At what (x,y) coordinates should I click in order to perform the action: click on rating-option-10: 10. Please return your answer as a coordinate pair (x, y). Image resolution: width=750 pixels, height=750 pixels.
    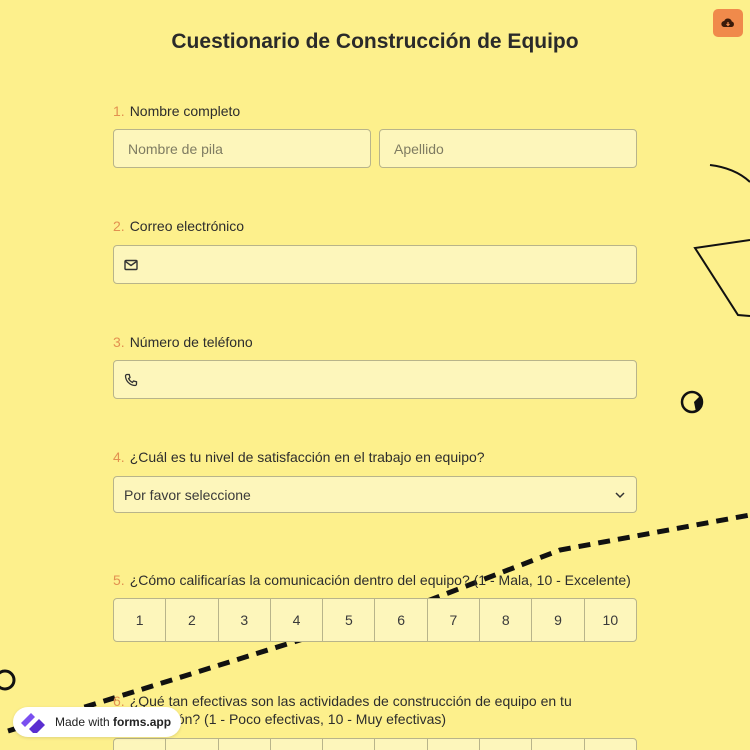
    Looking at the image, I should click on (609, 620).